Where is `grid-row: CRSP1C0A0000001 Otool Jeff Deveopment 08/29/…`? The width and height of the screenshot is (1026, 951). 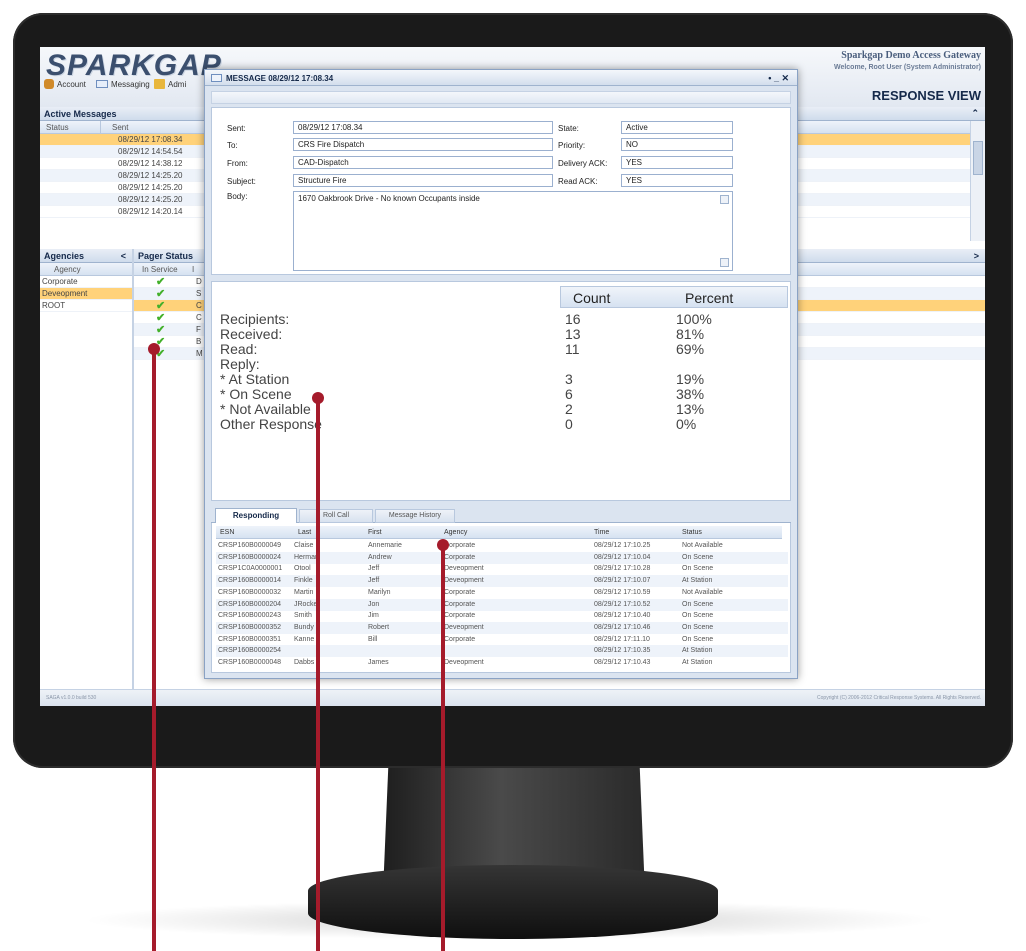
grid-row: CRSP1C0A0000001 Otool Jeff Deveopment 08/29/… is located at coordinates (502, 569).